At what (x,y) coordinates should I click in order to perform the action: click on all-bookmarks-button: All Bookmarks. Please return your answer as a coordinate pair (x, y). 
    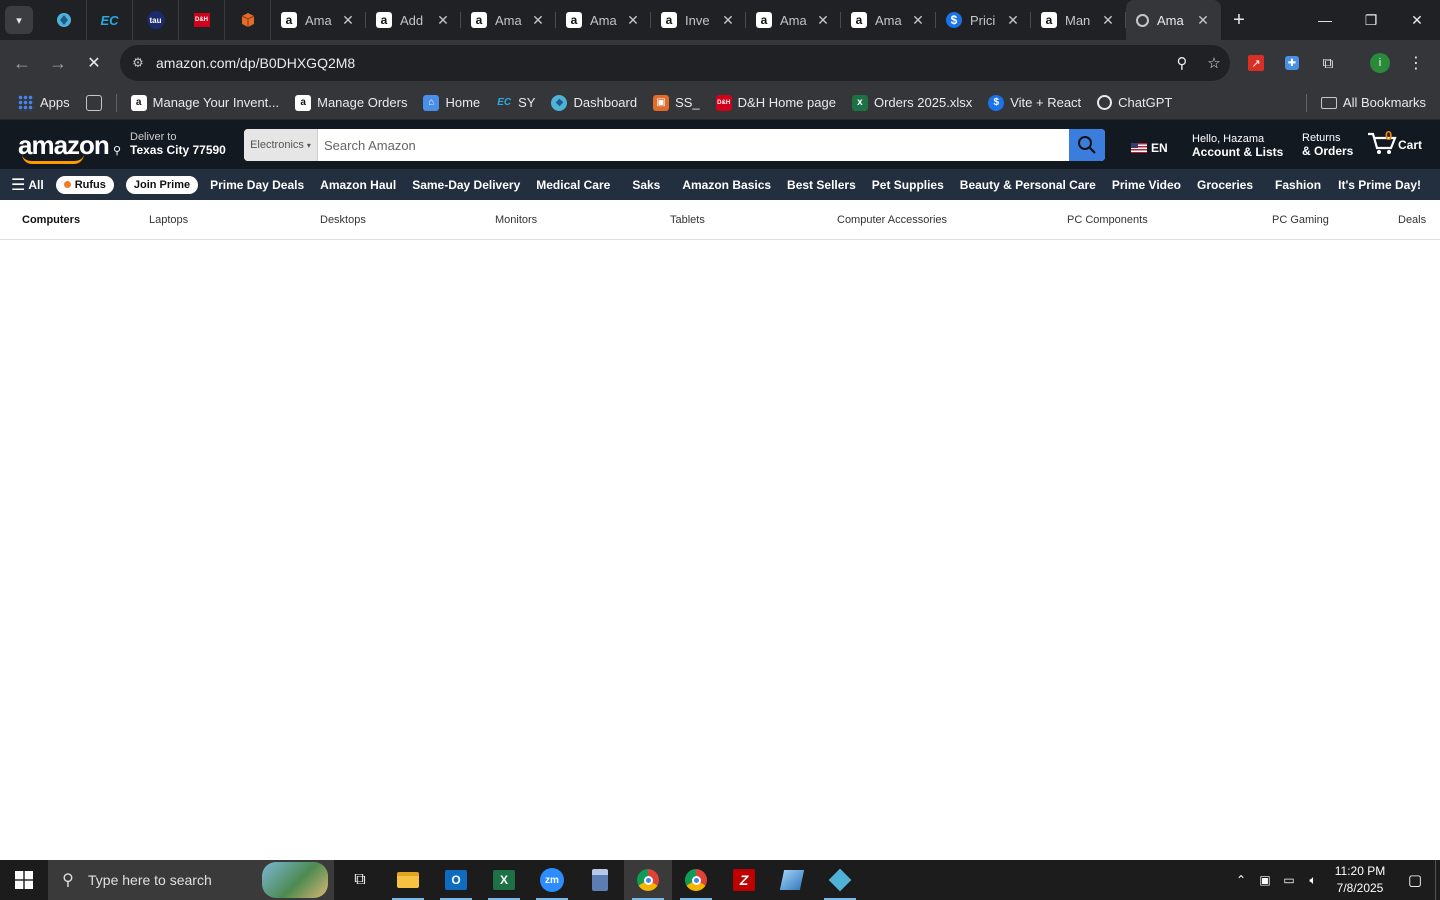
    Looking at the image, I should click on (1373, 103).